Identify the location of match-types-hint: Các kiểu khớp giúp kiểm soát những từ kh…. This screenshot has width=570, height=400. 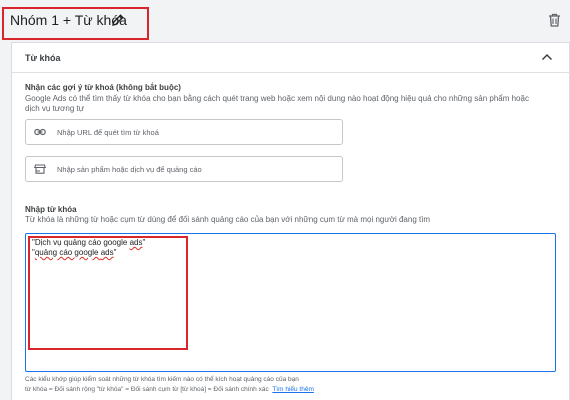
(162, 379).